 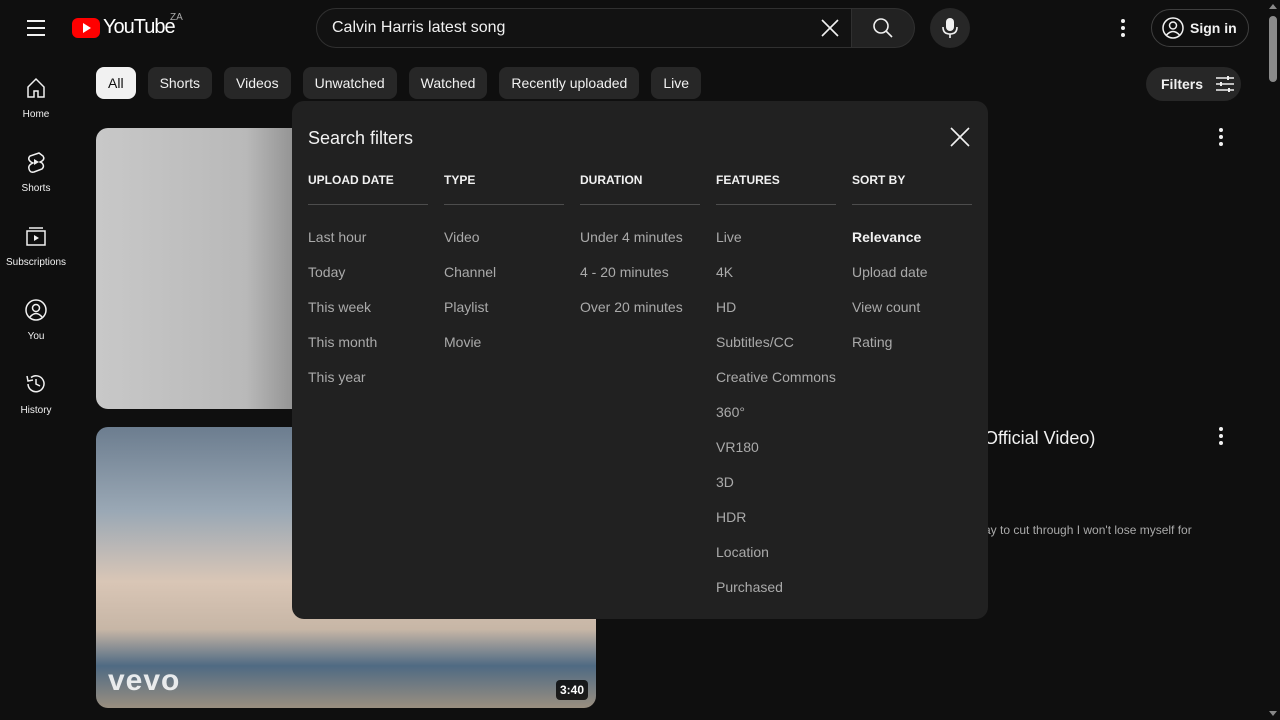 What do you see at coordinates (36, 262) in the screenshot?
I see `guide-label: Subscriptions` at bounding box center [36, 262].